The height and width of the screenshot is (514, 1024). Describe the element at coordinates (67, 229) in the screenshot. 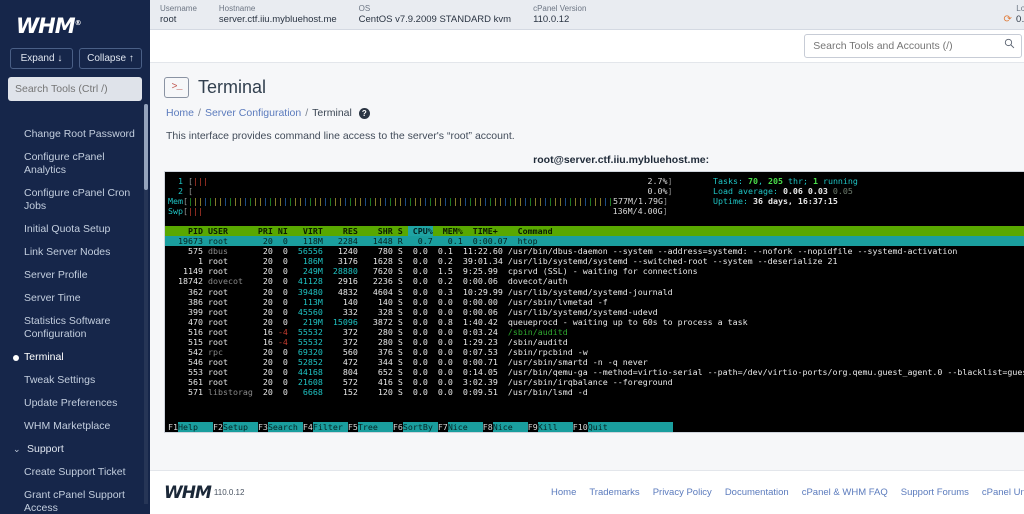

I see `sidebar-item-label: Initial Quota Setup` at that location.